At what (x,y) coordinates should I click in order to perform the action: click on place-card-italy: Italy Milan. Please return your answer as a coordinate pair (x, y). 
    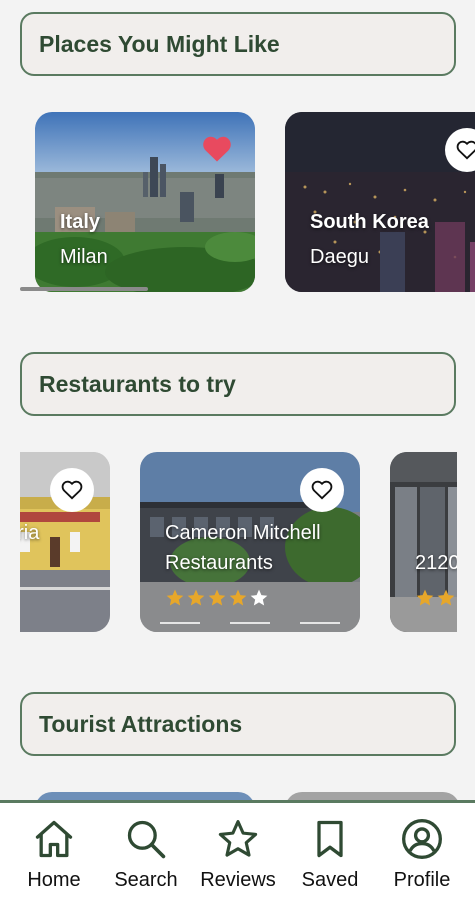
    Looking at the image, I should click on (145, 202).